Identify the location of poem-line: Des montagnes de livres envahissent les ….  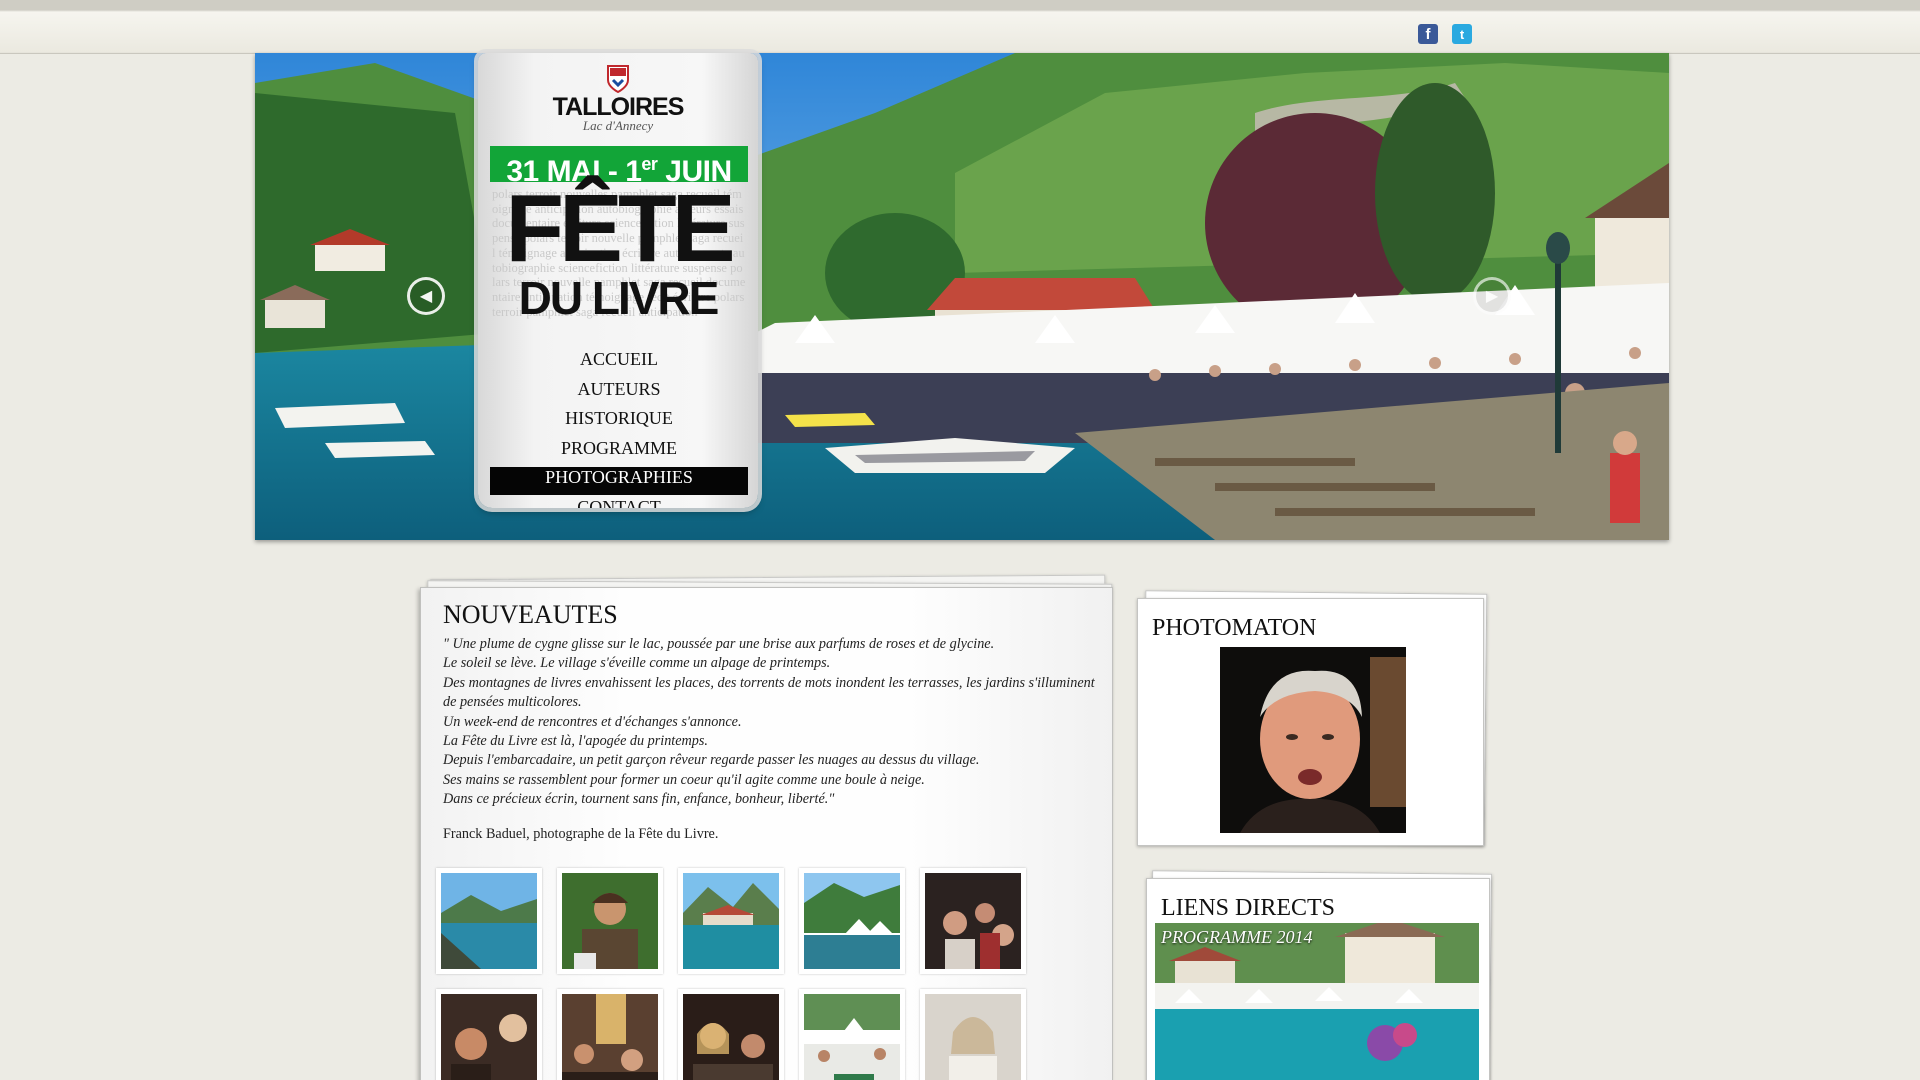
(769, 692).